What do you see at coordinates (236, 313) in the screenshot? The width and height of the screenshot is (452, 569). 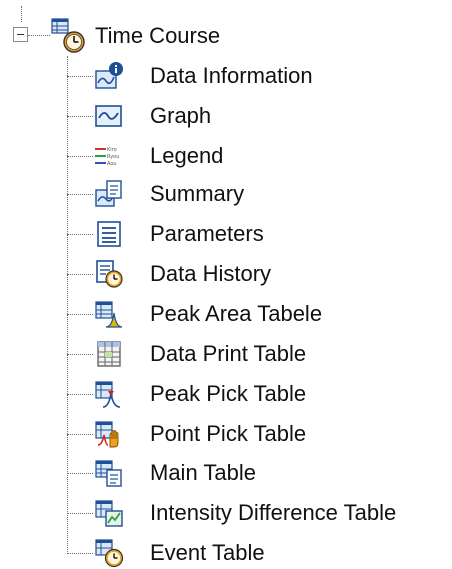 I see `tree-item-label: Peak Area Tabele` at bounding box center [236, 313].